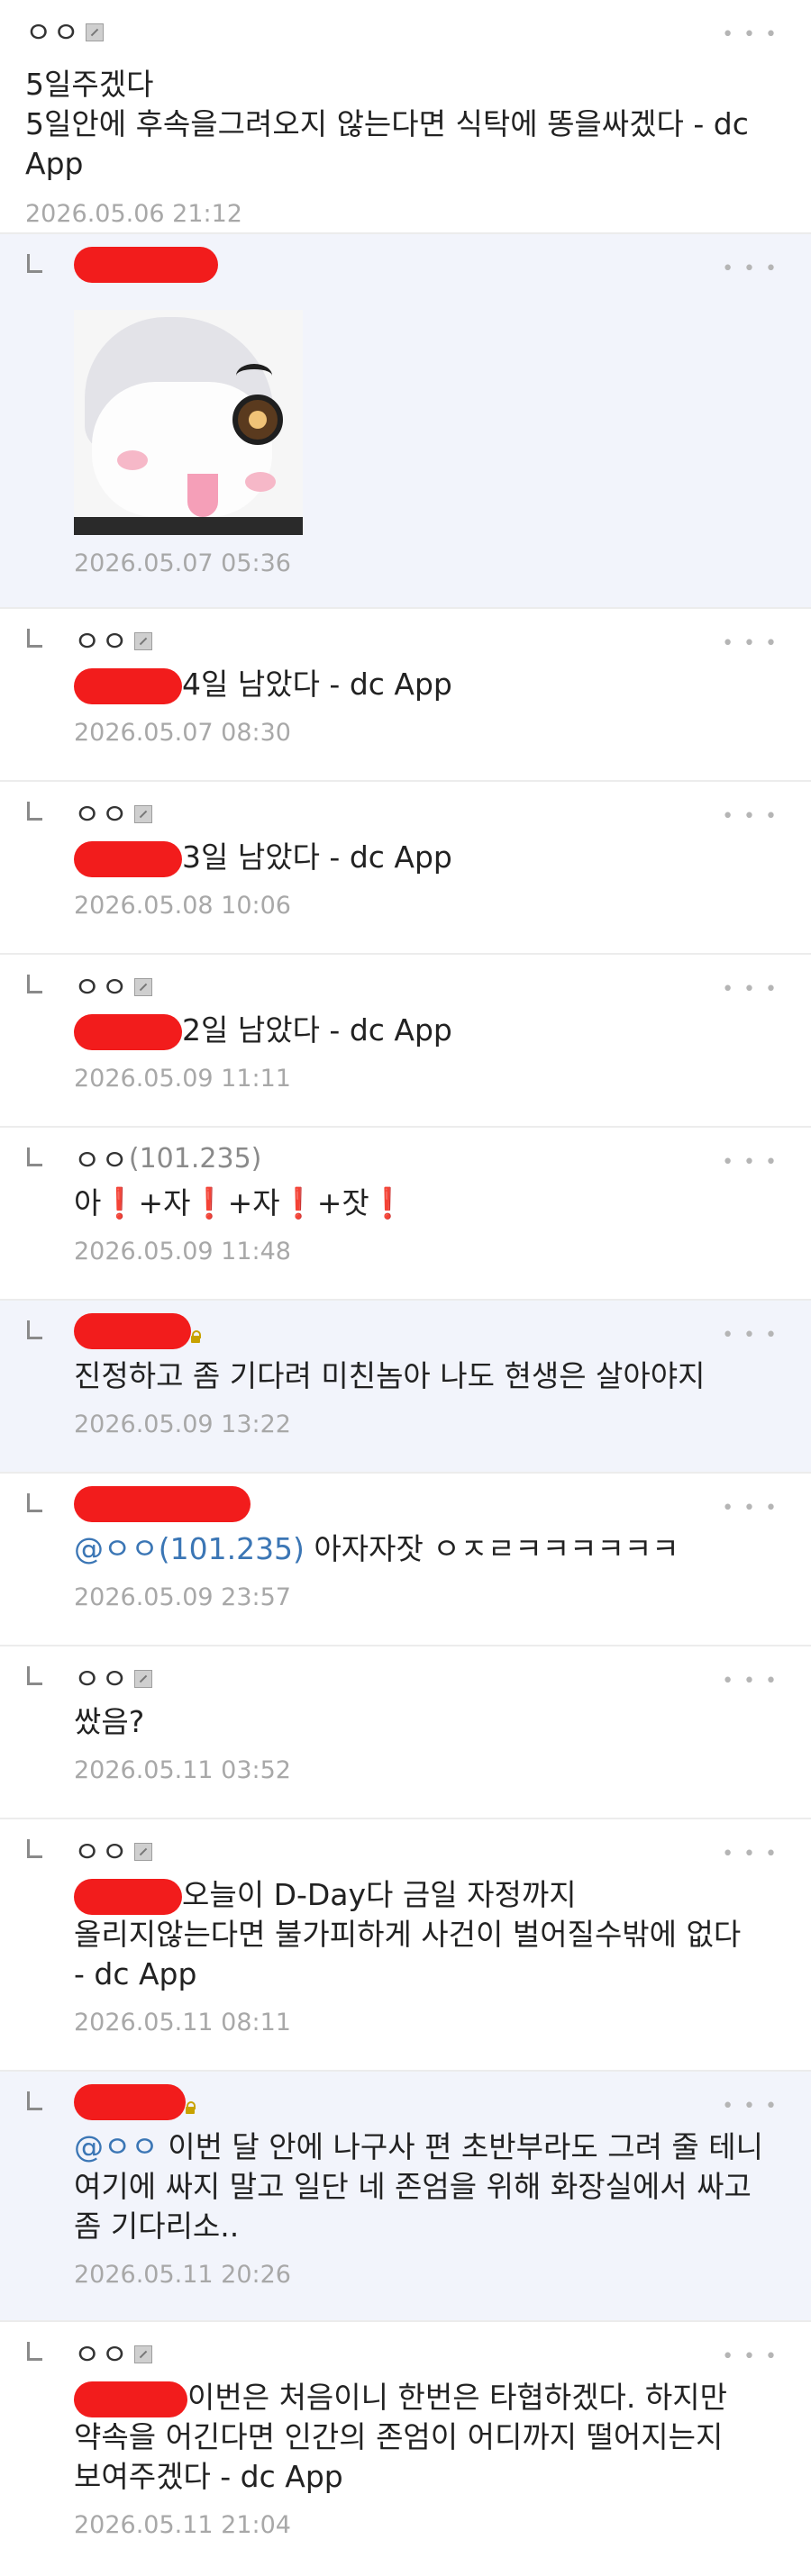 The height and width of the screenshot is (2576, 811). Describe the element at coordinates (195, 1158) in the screenshot. I see `author-ip: (101.235)` at that location.